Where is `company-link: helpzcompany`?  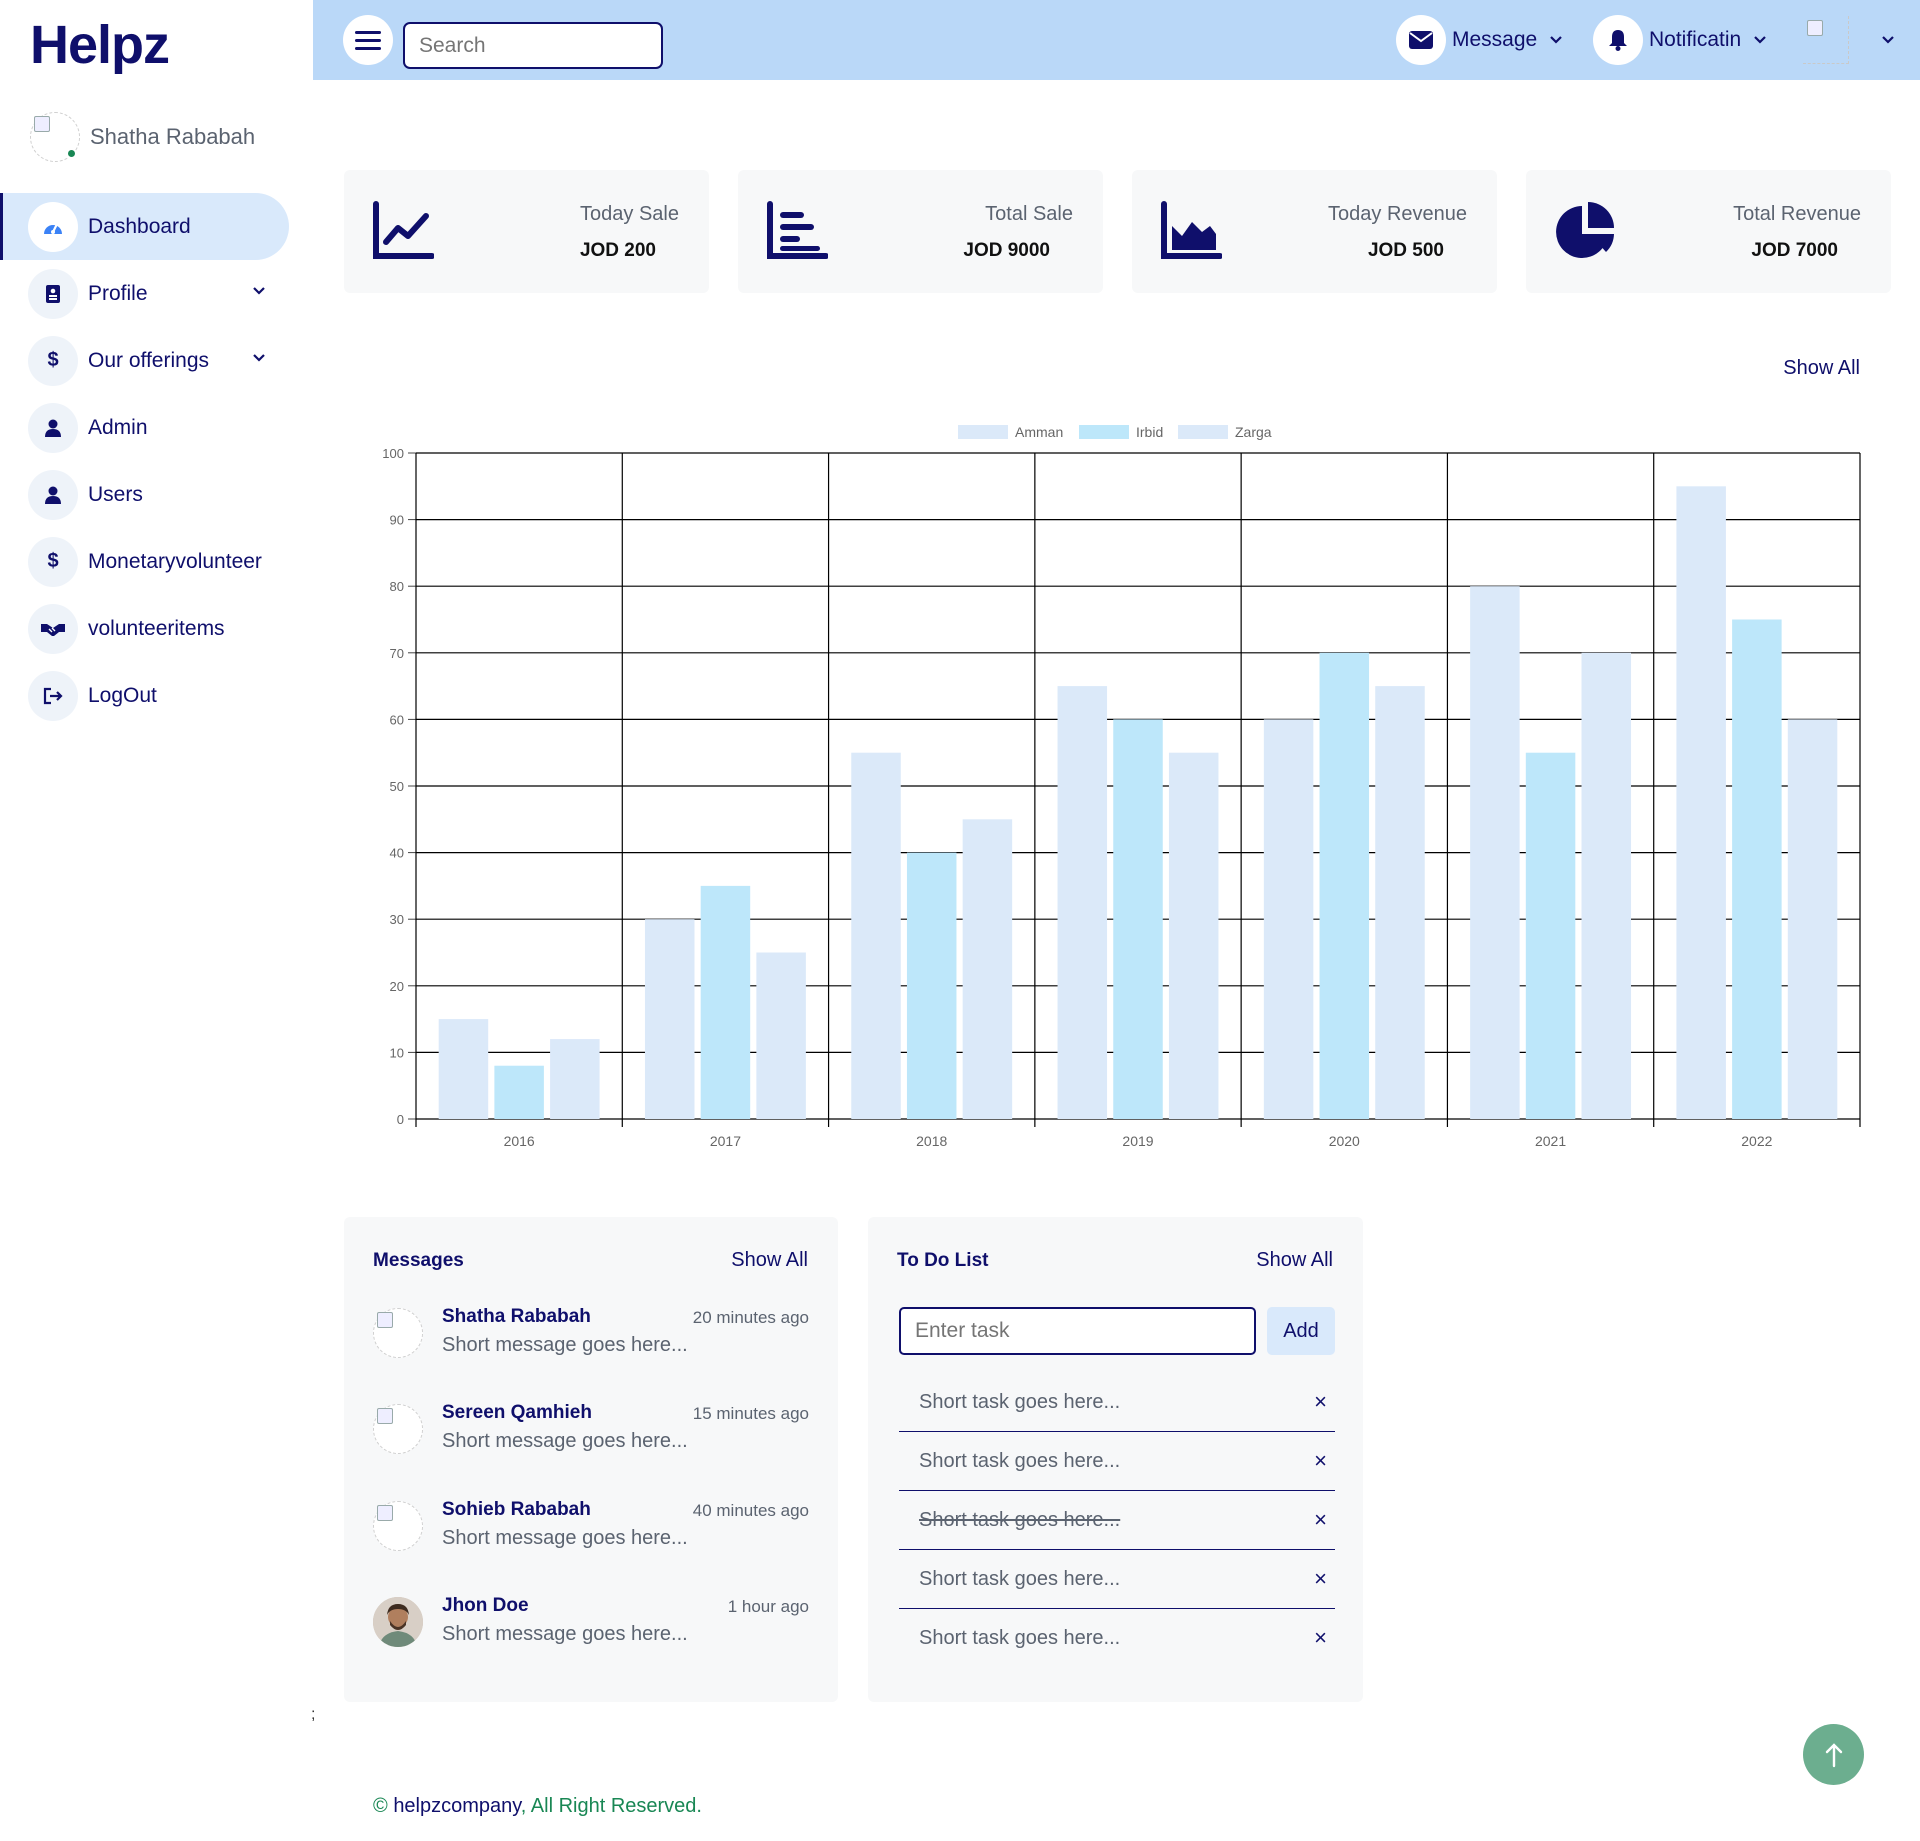
company-link: helpzcompany is located at coordinates (456, 1806).